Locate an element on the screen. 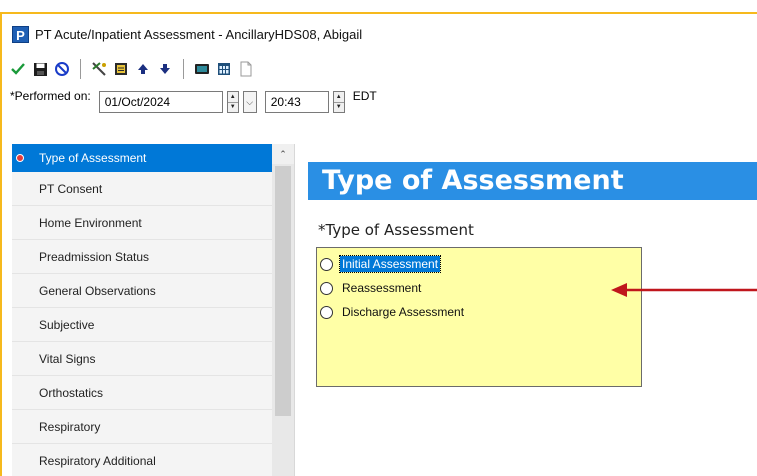 Image resolution: width=757 pixels, height=476 pixels. form-icon is located at coordinates (121, 69).